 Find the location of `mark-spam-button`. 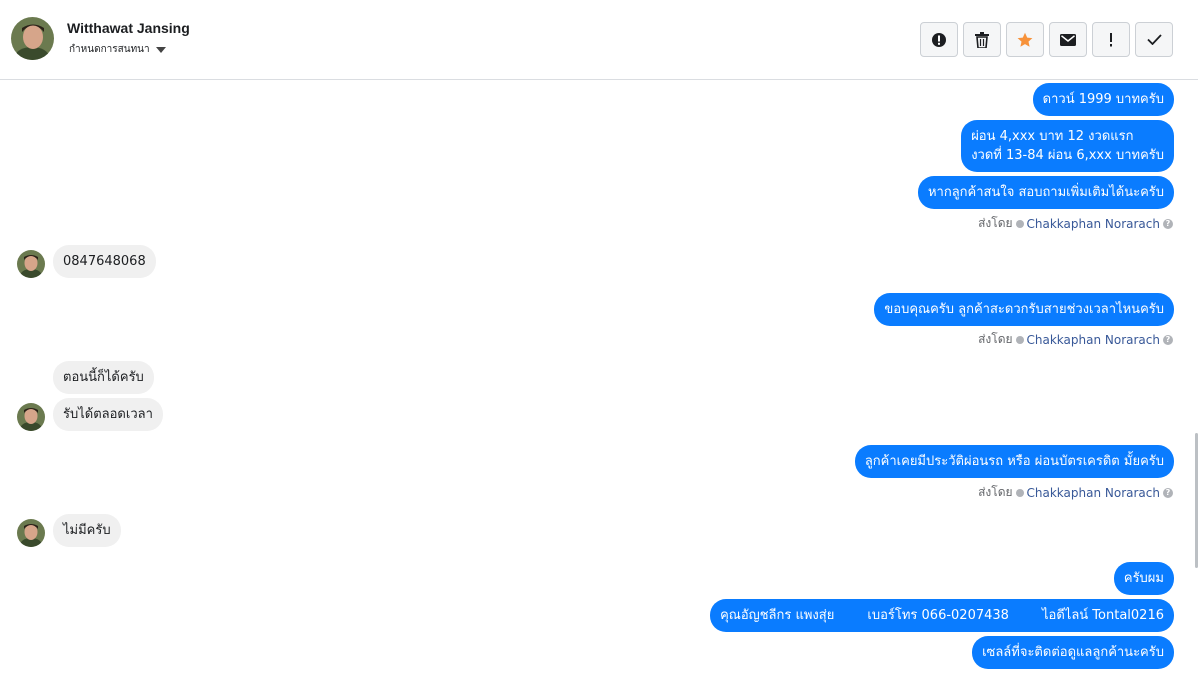

mark-spam-button is located at coordinates (939, 39).